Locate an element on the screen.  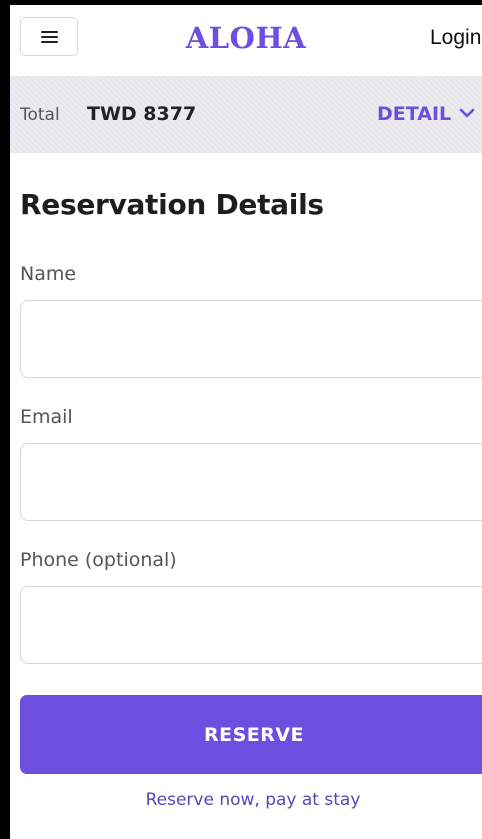
brand-logo: ALOHA is located at coordinates (246, 38).